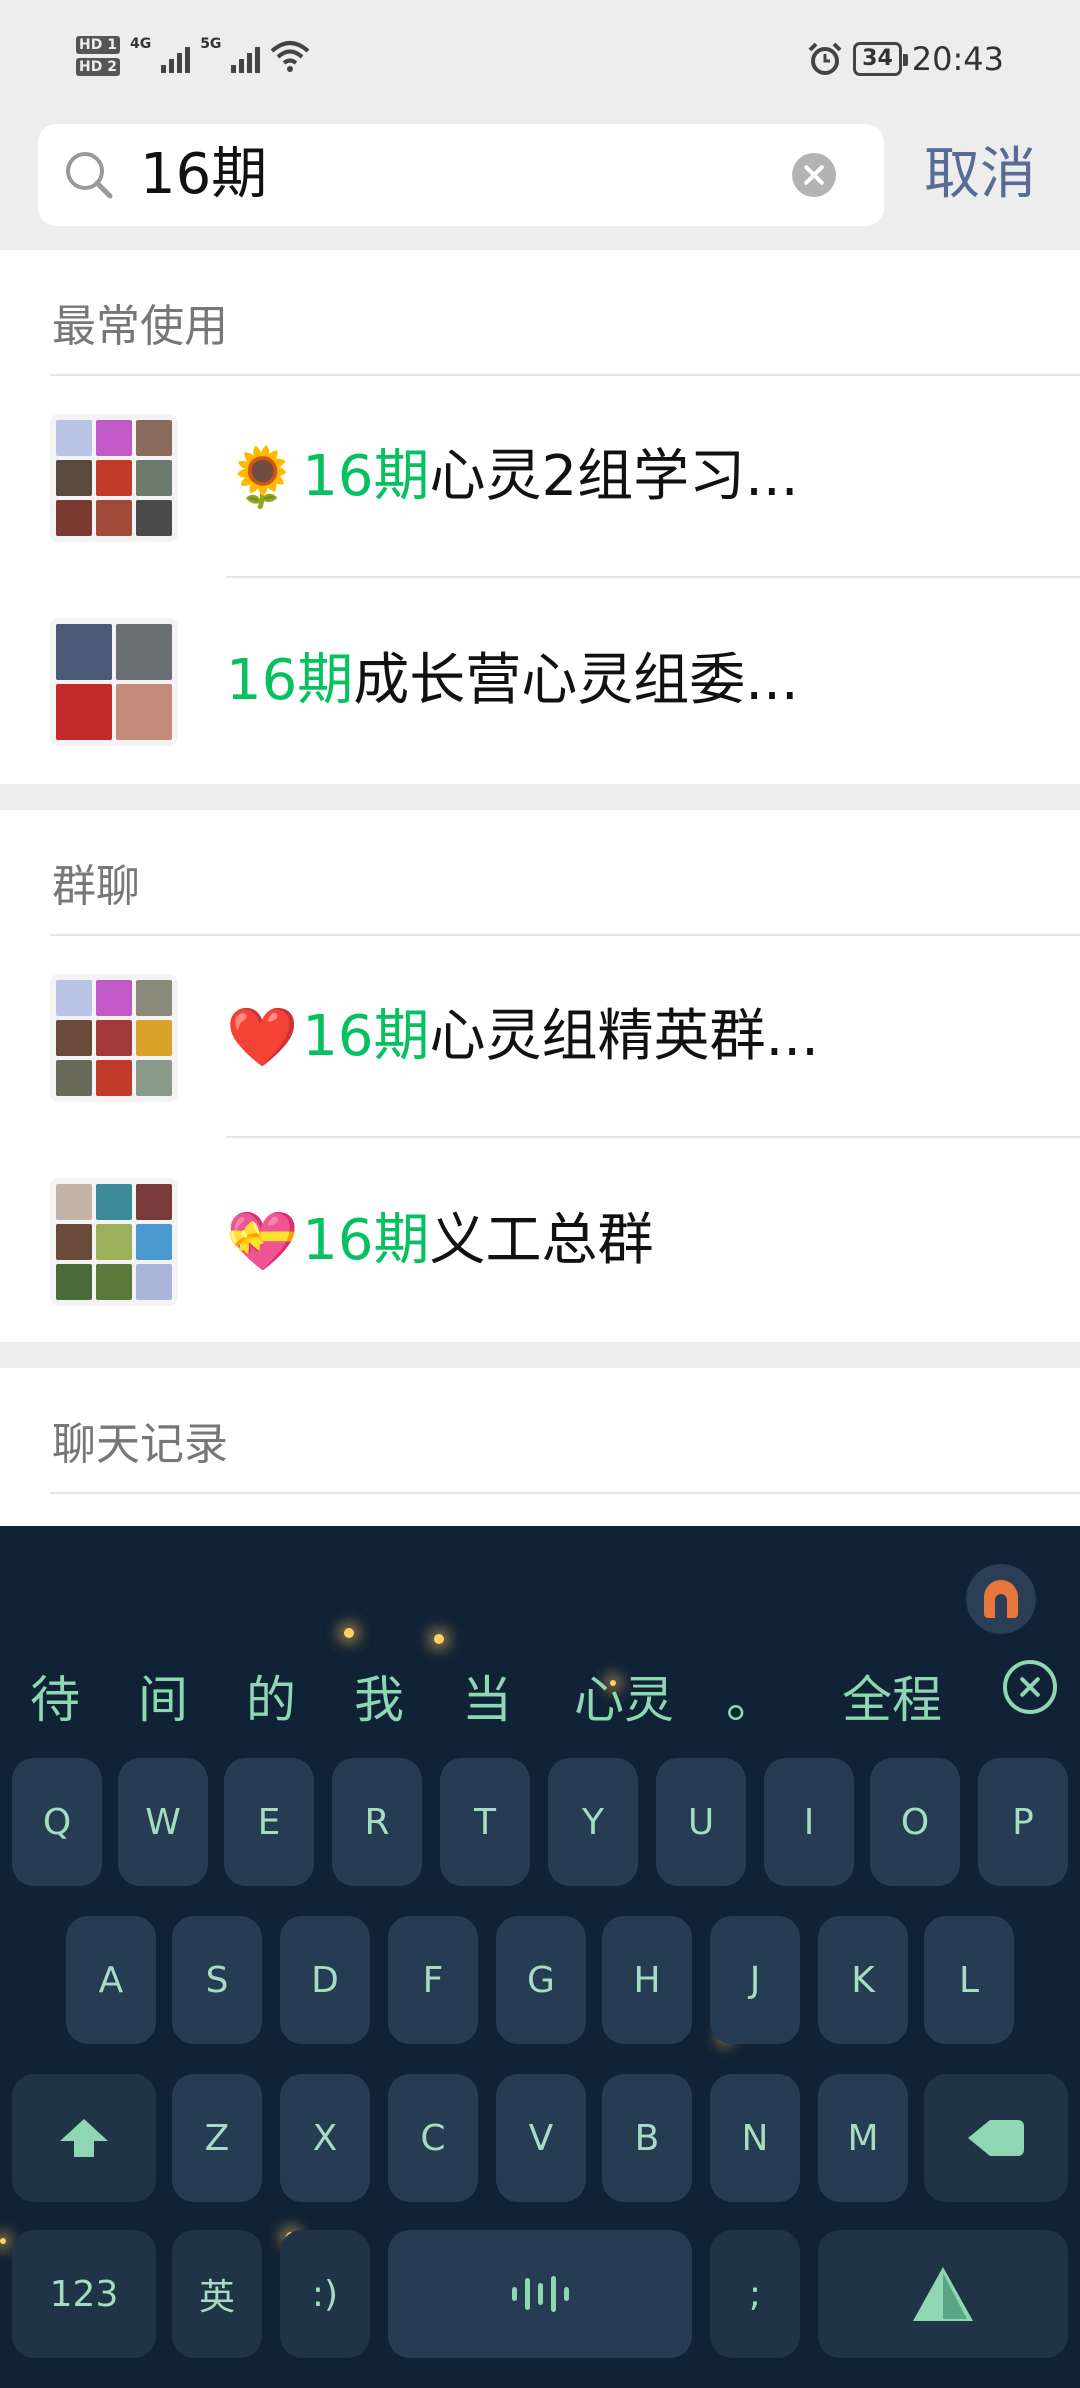 The width and height of the screenshot is (1080, 2388). What do you see at coordinates (541, 1980) in the screenshot?
I see `key-g: G` at bounding box center [541, 1980].